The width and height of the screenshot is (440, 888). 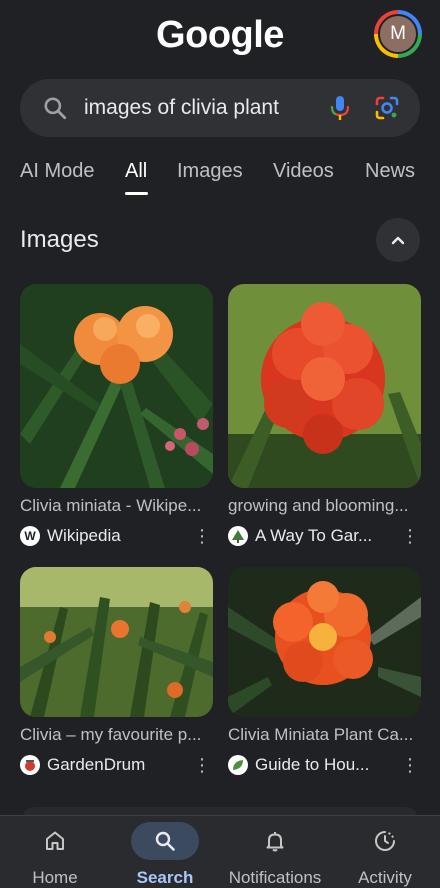 What do you see at coordinates (120, 765) in the screenshot?
I see `result-source: GardenDrum` at bounding box center [120, 765].